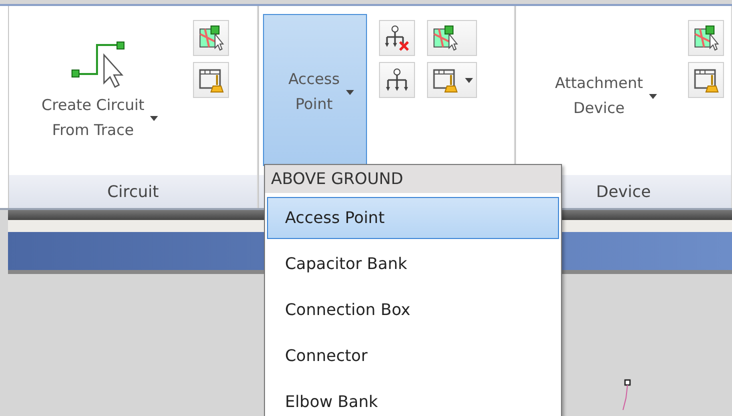 This screenshot has width=732, height=416. What do you see at coordinates (413, 264) in the screenshot?
I see `menu-item: Capacitor Bank` at bounding box center [413, 264].